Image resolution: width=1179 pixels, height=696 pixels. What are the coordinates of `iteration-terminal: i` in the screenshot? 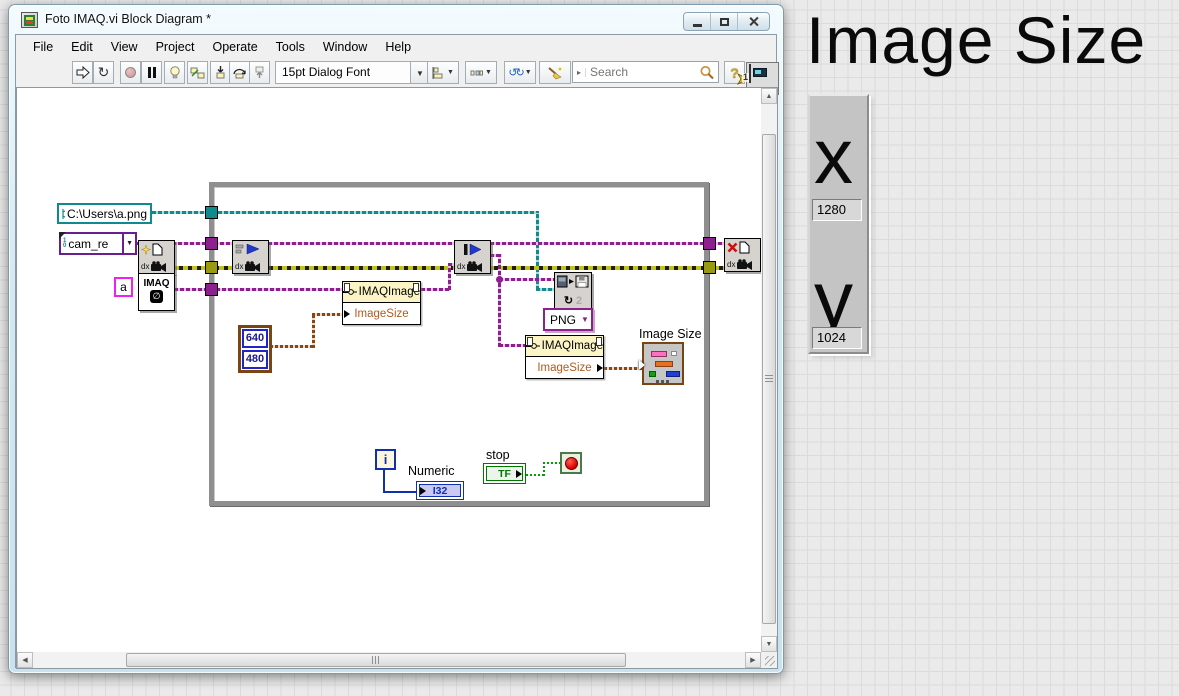 It's located at (385, 459).